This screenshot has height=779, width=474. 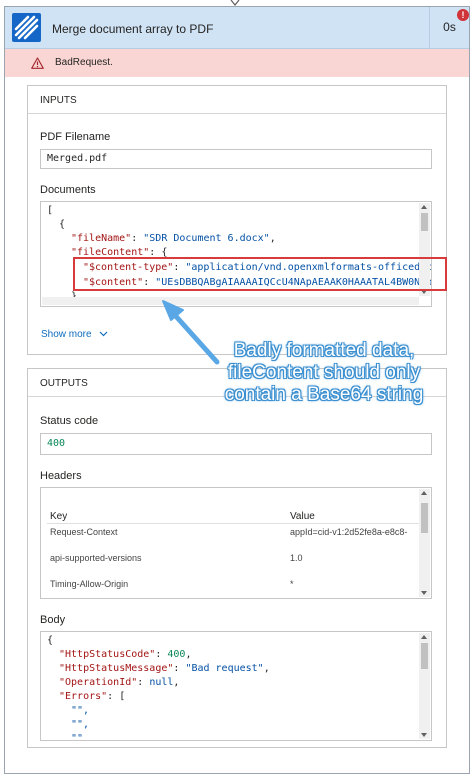 I want to click on show-more-label: Show more, so click(x=66, y=334).